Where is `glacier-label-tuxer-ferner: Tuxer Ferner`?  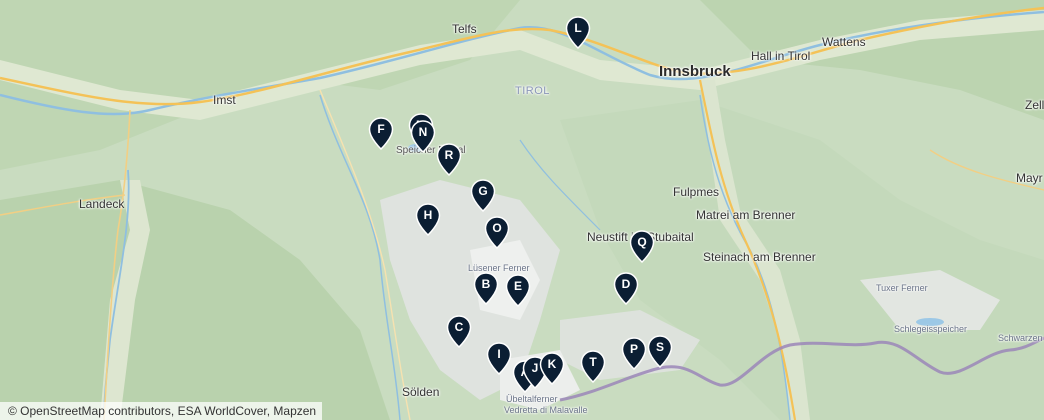 glacier-label-tuxer-ferner: Tuxer Ferner is located at coordinates (902, 288).